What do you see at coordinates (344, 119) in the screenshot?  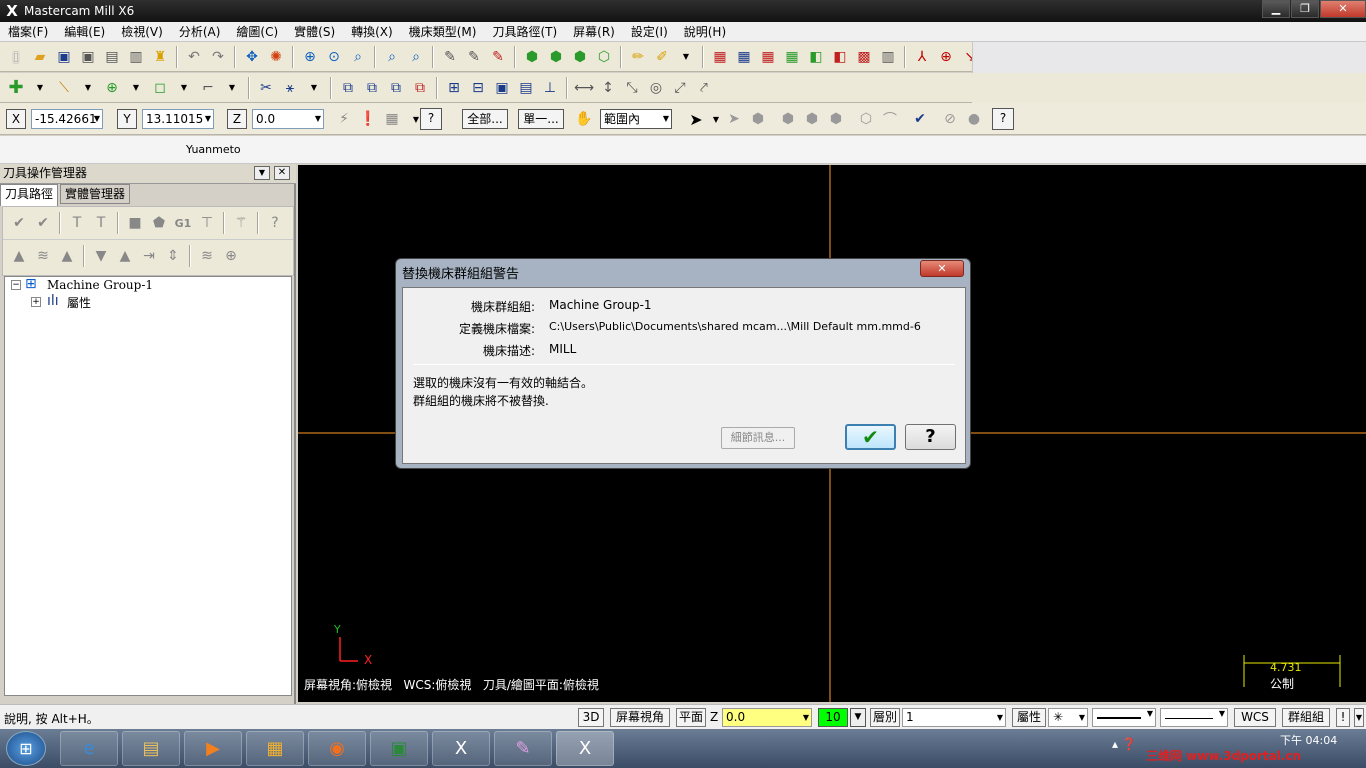 I see `fast-point-icon: ⚡` at bounding box center [344, 119].